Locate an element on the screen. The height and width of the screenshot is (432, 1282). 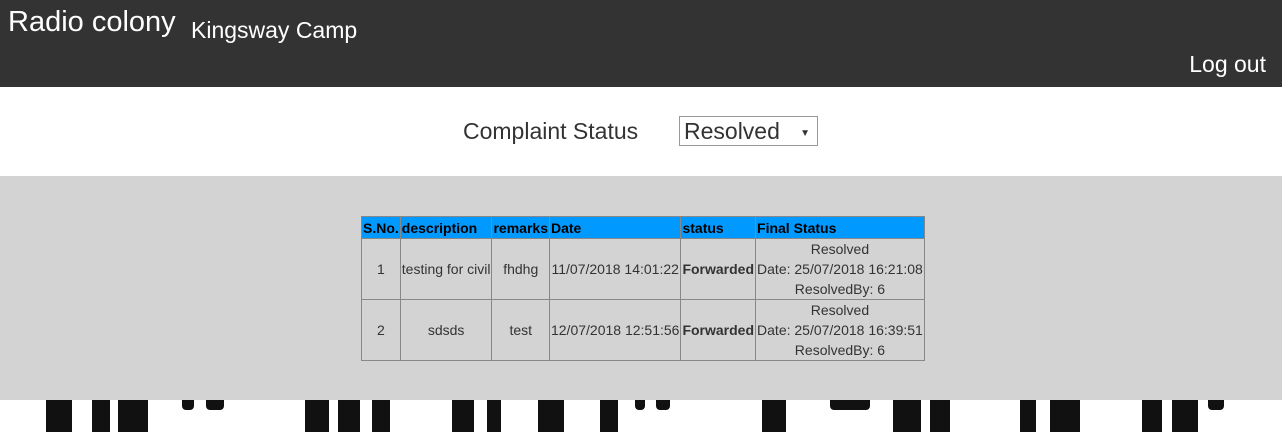
cell-description: testing for civil is located at coordinates (446, 269).